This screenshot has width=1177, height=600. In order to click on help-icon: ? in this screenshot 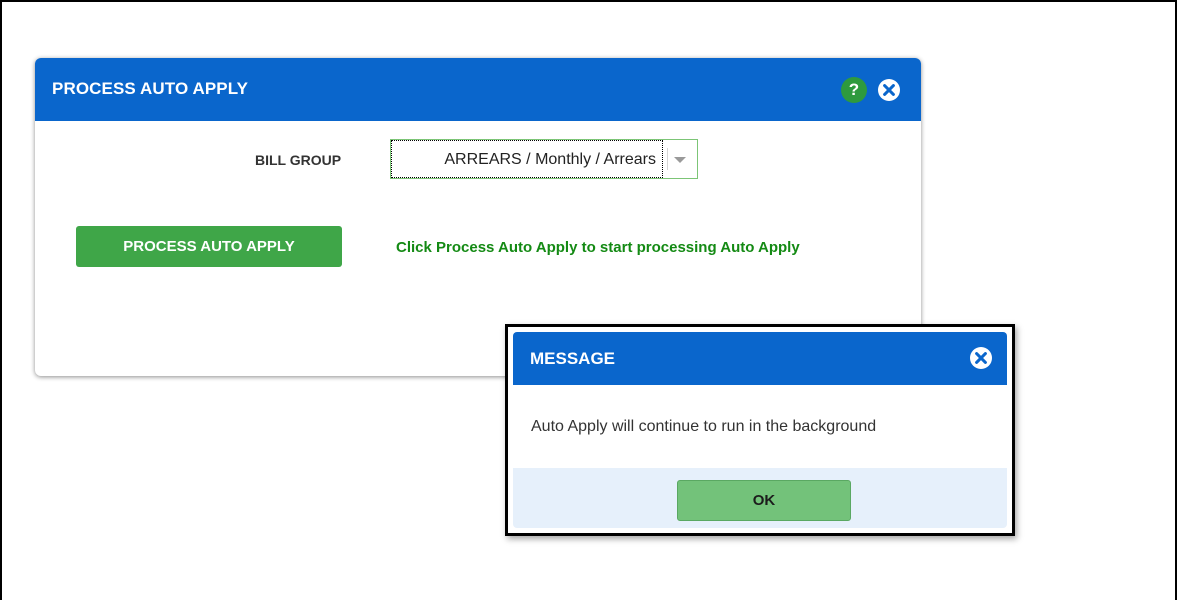, I will do `click(854, 90)`.